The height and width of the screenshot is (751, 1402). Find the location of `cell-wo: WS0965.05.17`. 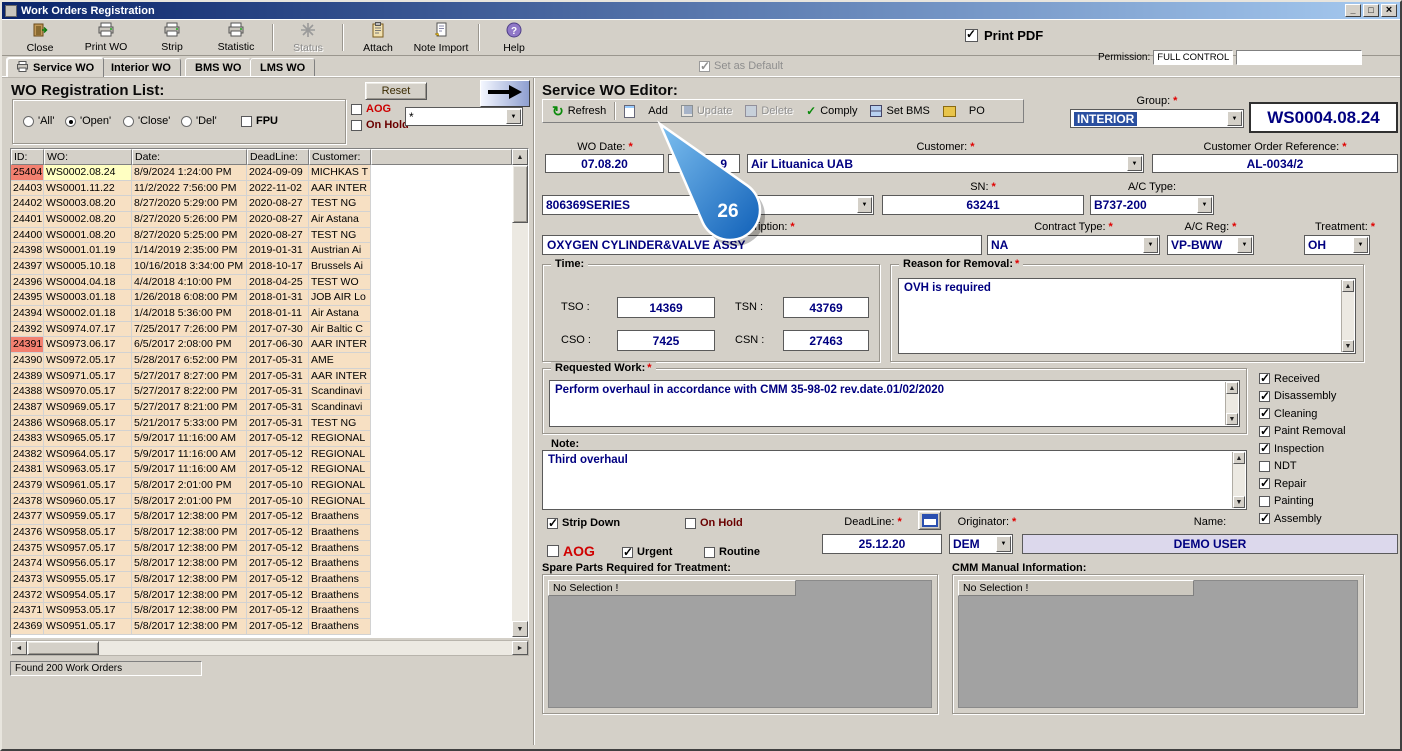

cell-wo: WS0965.05.17 is located at coordinates (88, 439).